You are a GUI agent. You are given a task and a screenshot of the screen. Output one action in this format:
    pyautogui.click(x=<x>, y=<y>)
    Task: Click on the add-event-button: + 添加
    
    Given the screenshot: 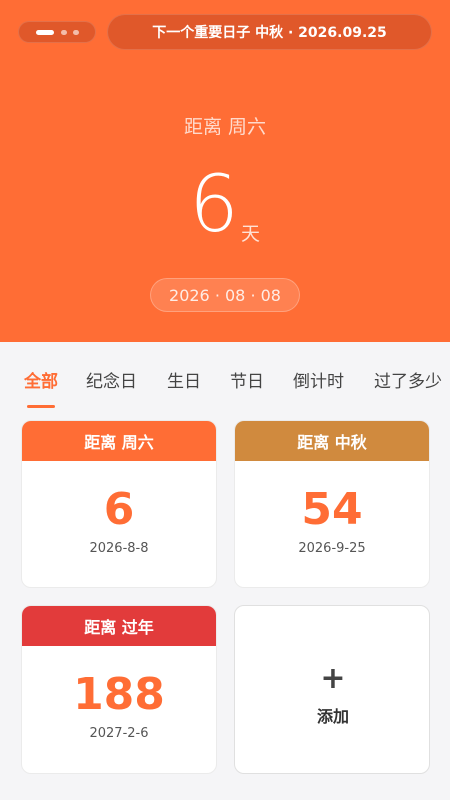 What is the action you would take?
    pyautogui.click(x=332, y=689)
    